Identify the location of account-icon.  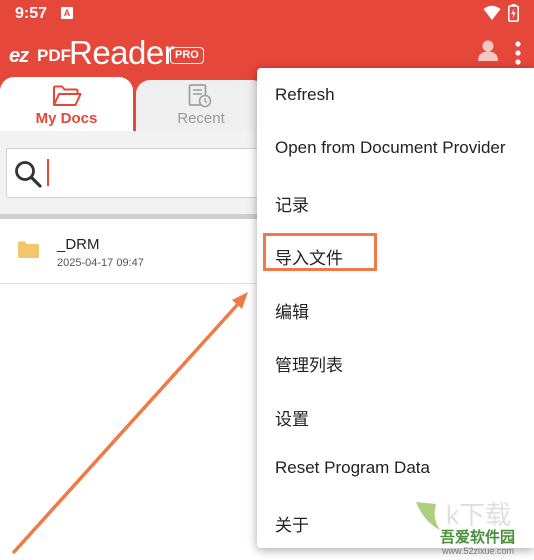
(488, 50).